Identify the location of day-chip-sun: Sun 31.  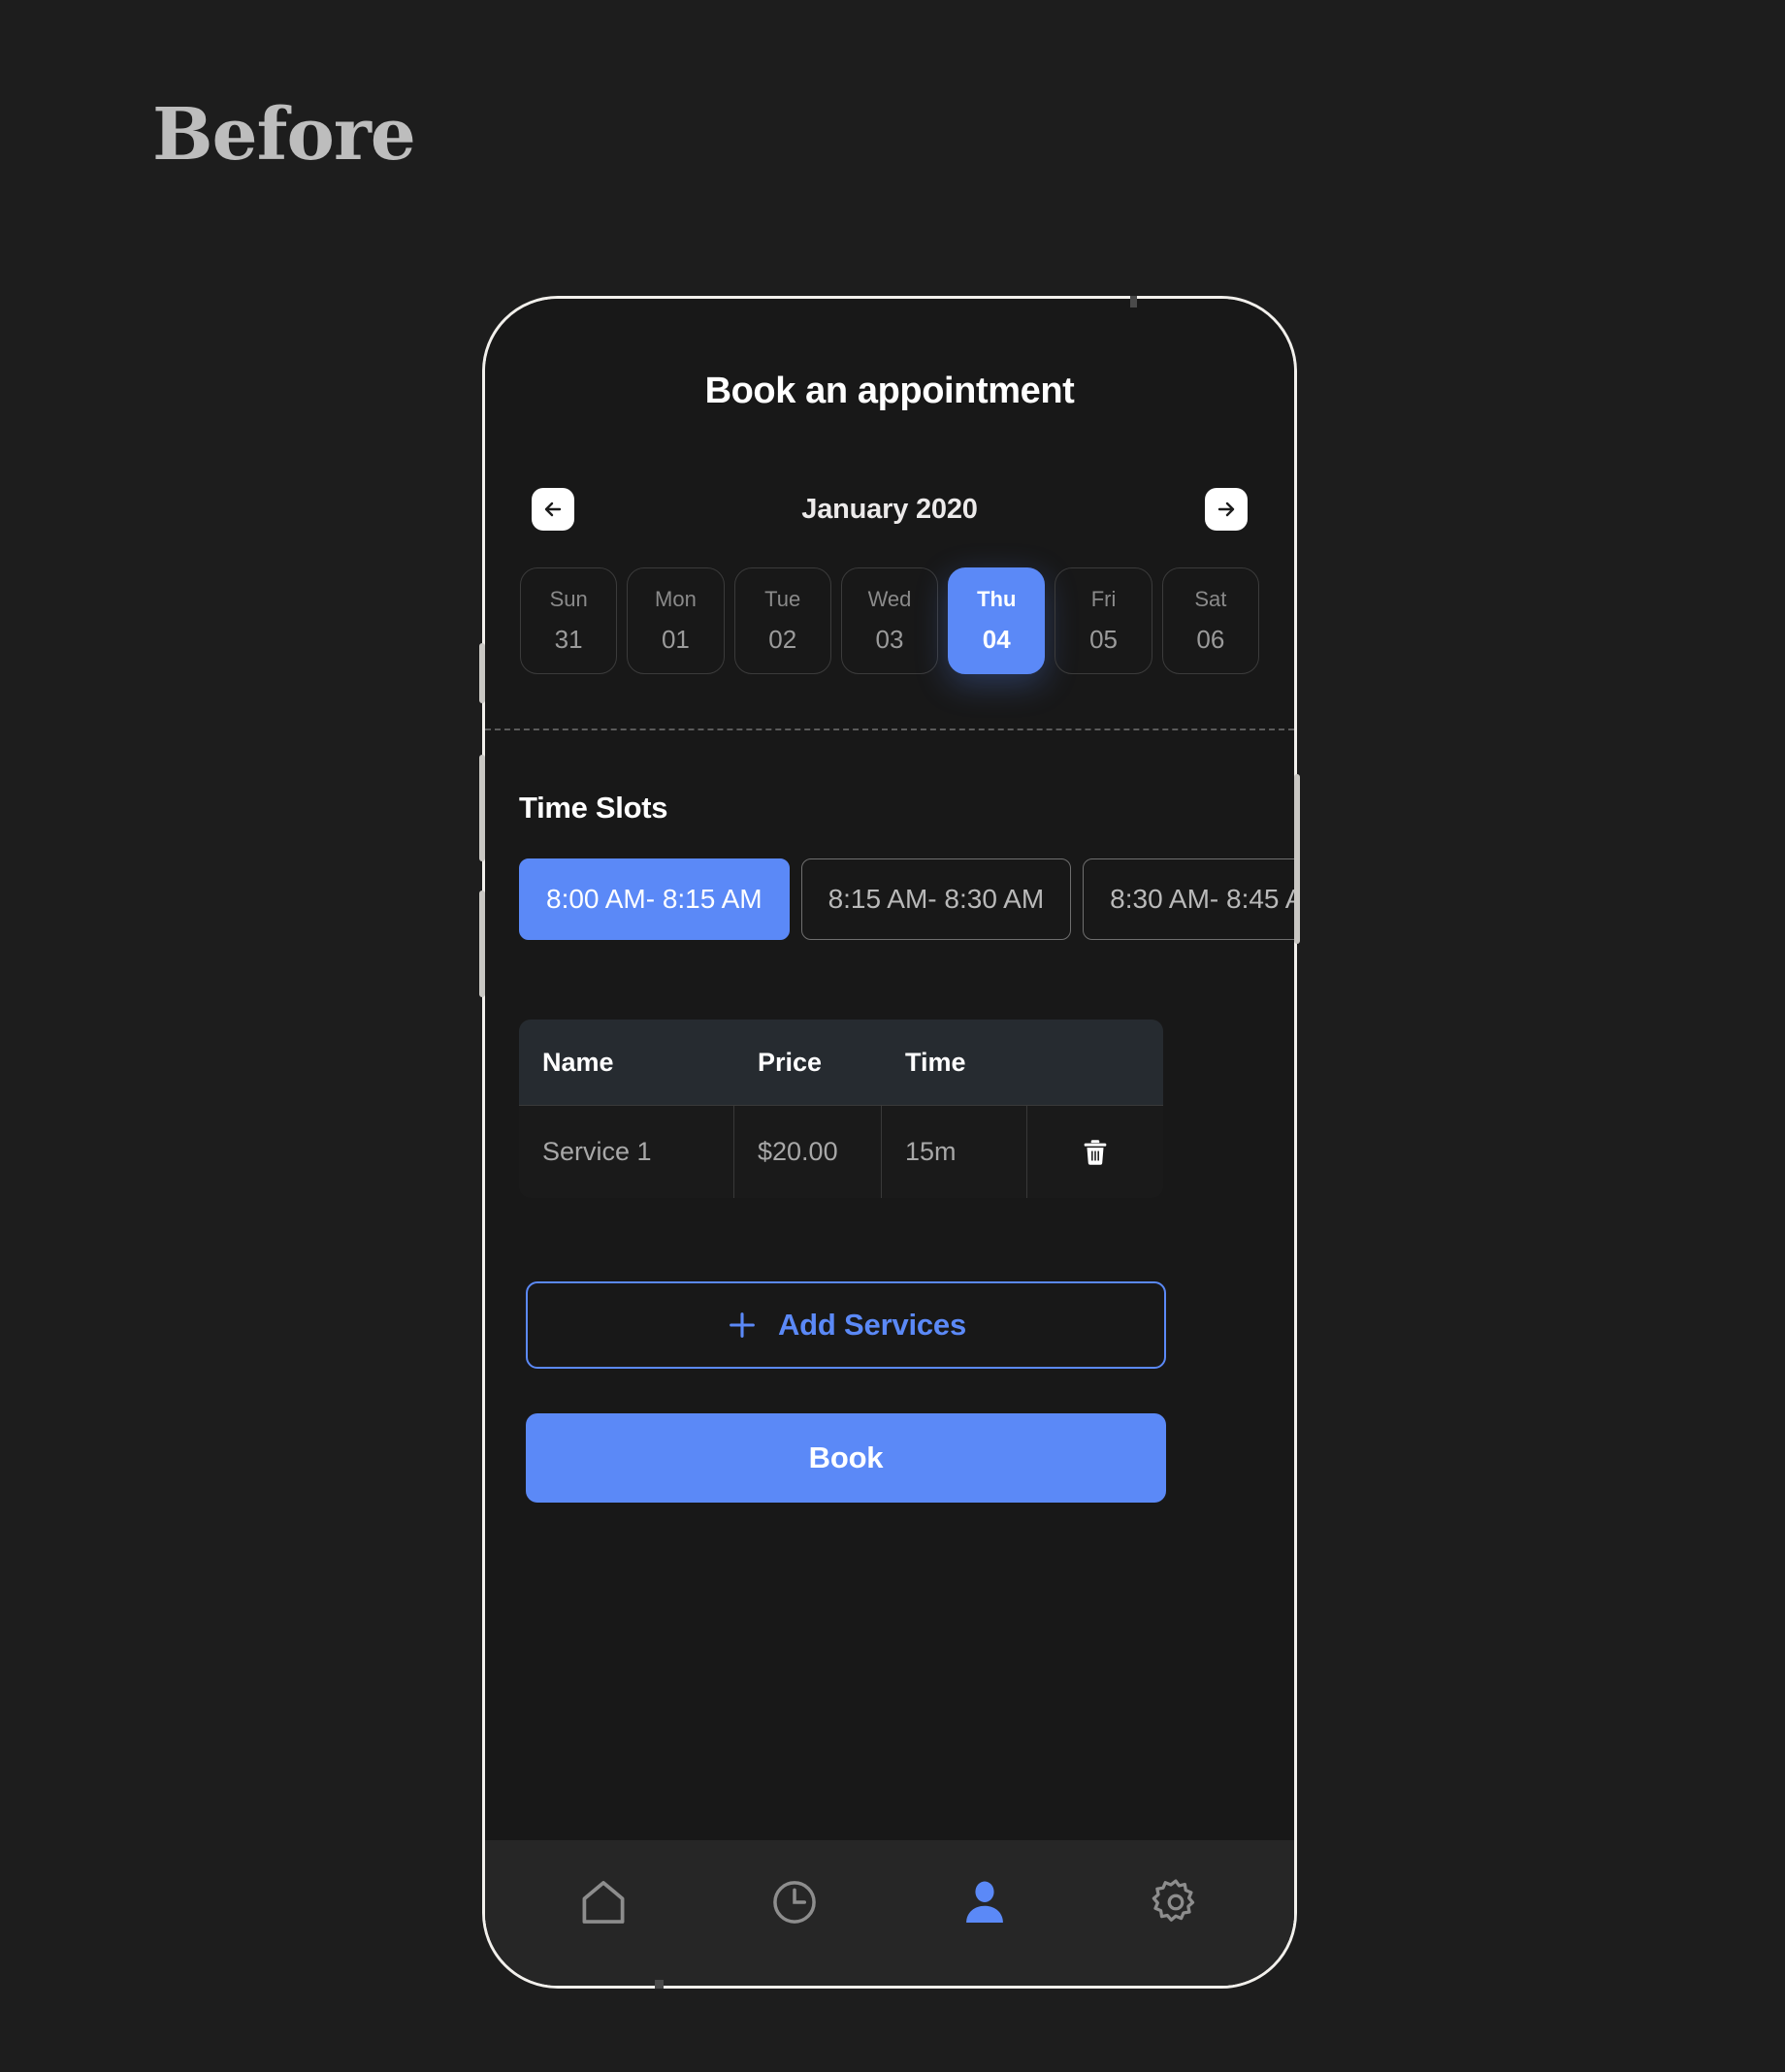
(569, 620).